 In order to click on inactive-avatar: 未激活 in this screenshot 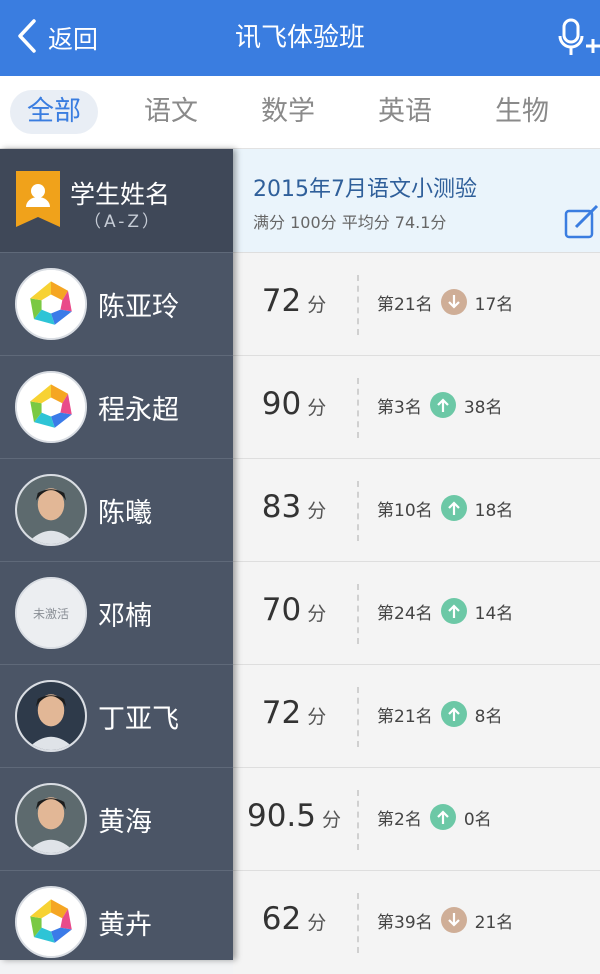, I will do `click(51, 613)`.